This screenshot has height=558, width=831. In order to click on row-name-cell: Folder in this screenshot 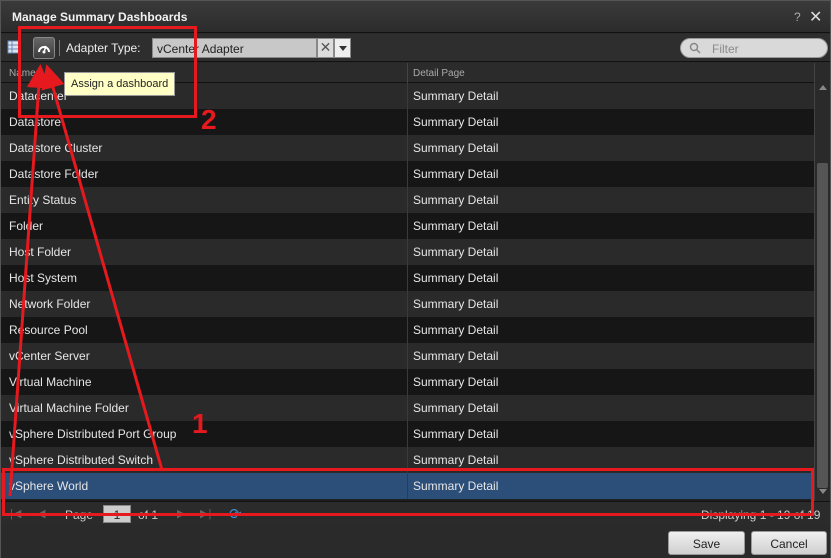, I will do `click(26, 226)`.